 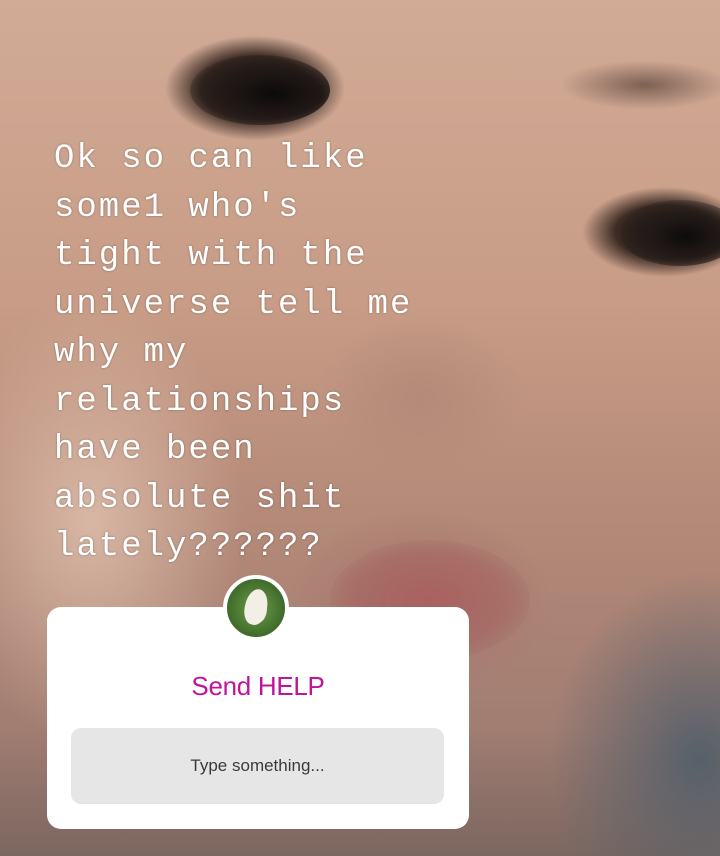 What do you see at coordinates (260, 90) in the screenshot?
I see `photo-left-eye` at bounding box center [260, 90].